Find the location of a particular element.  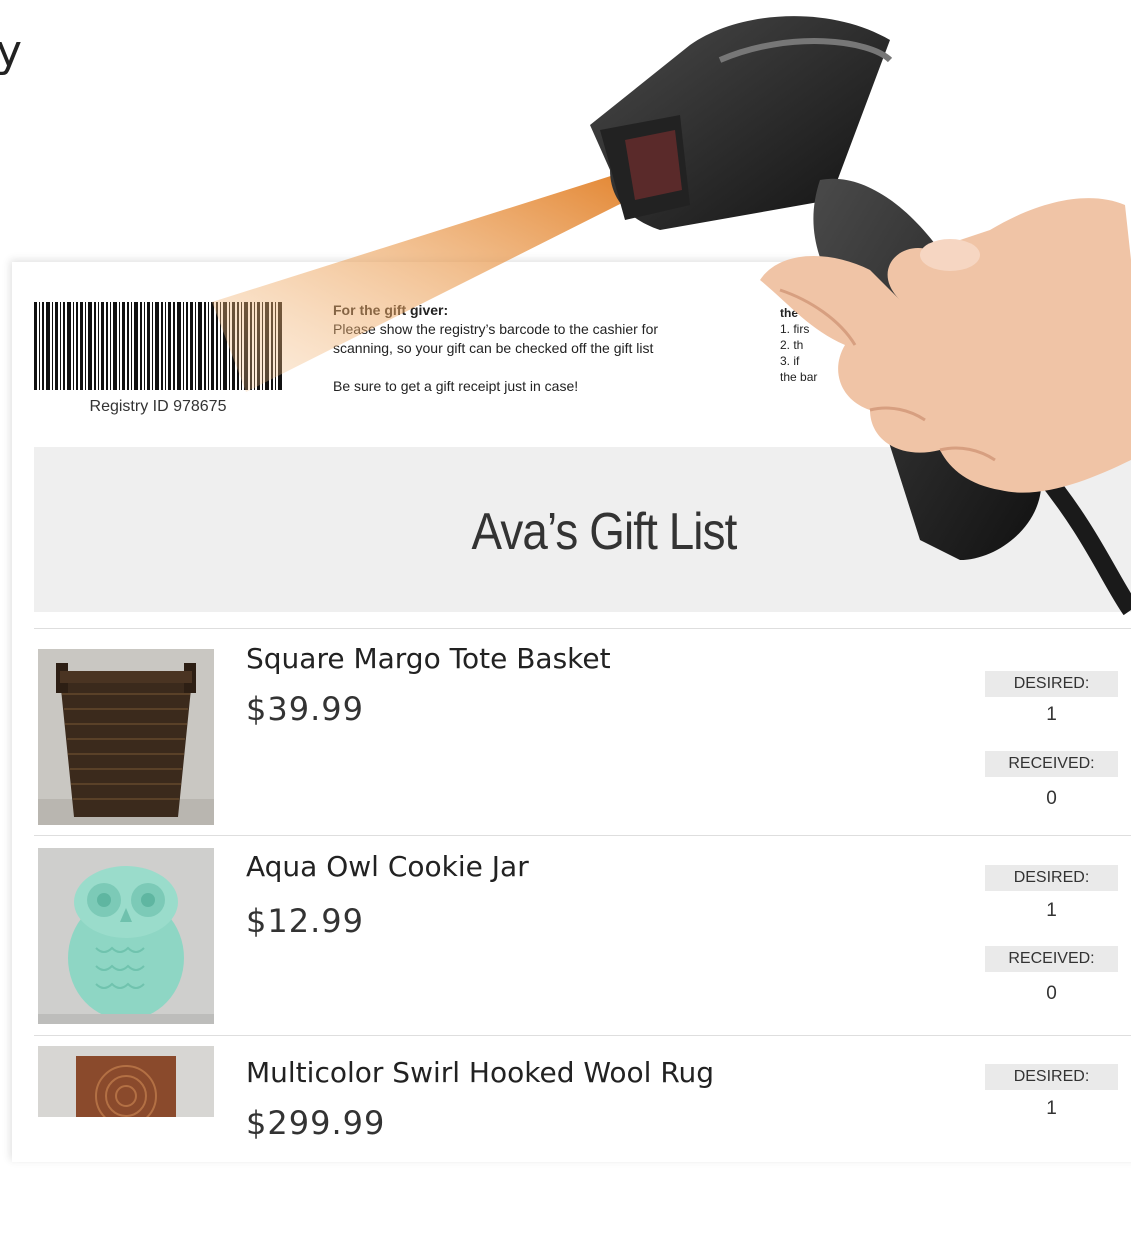

item-name: Aqua Owl Cookie Jar is located at coordinates (387, 866).